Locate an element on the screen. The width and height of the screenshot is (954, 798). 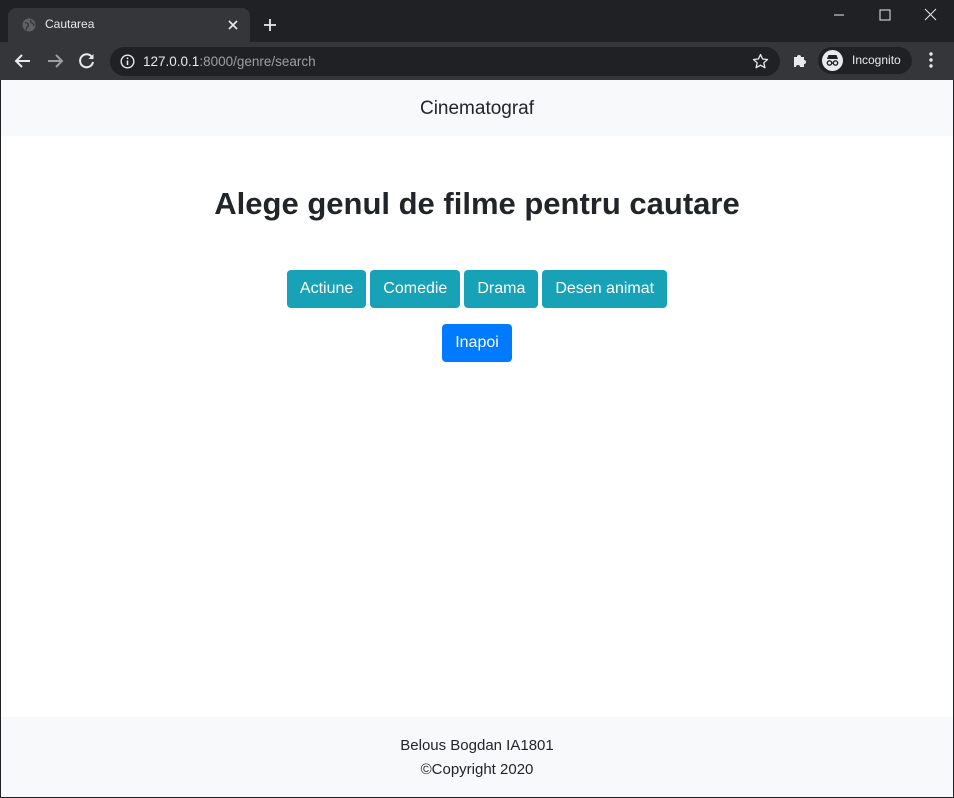
maximize-icon is located at coordinates (885, 15).